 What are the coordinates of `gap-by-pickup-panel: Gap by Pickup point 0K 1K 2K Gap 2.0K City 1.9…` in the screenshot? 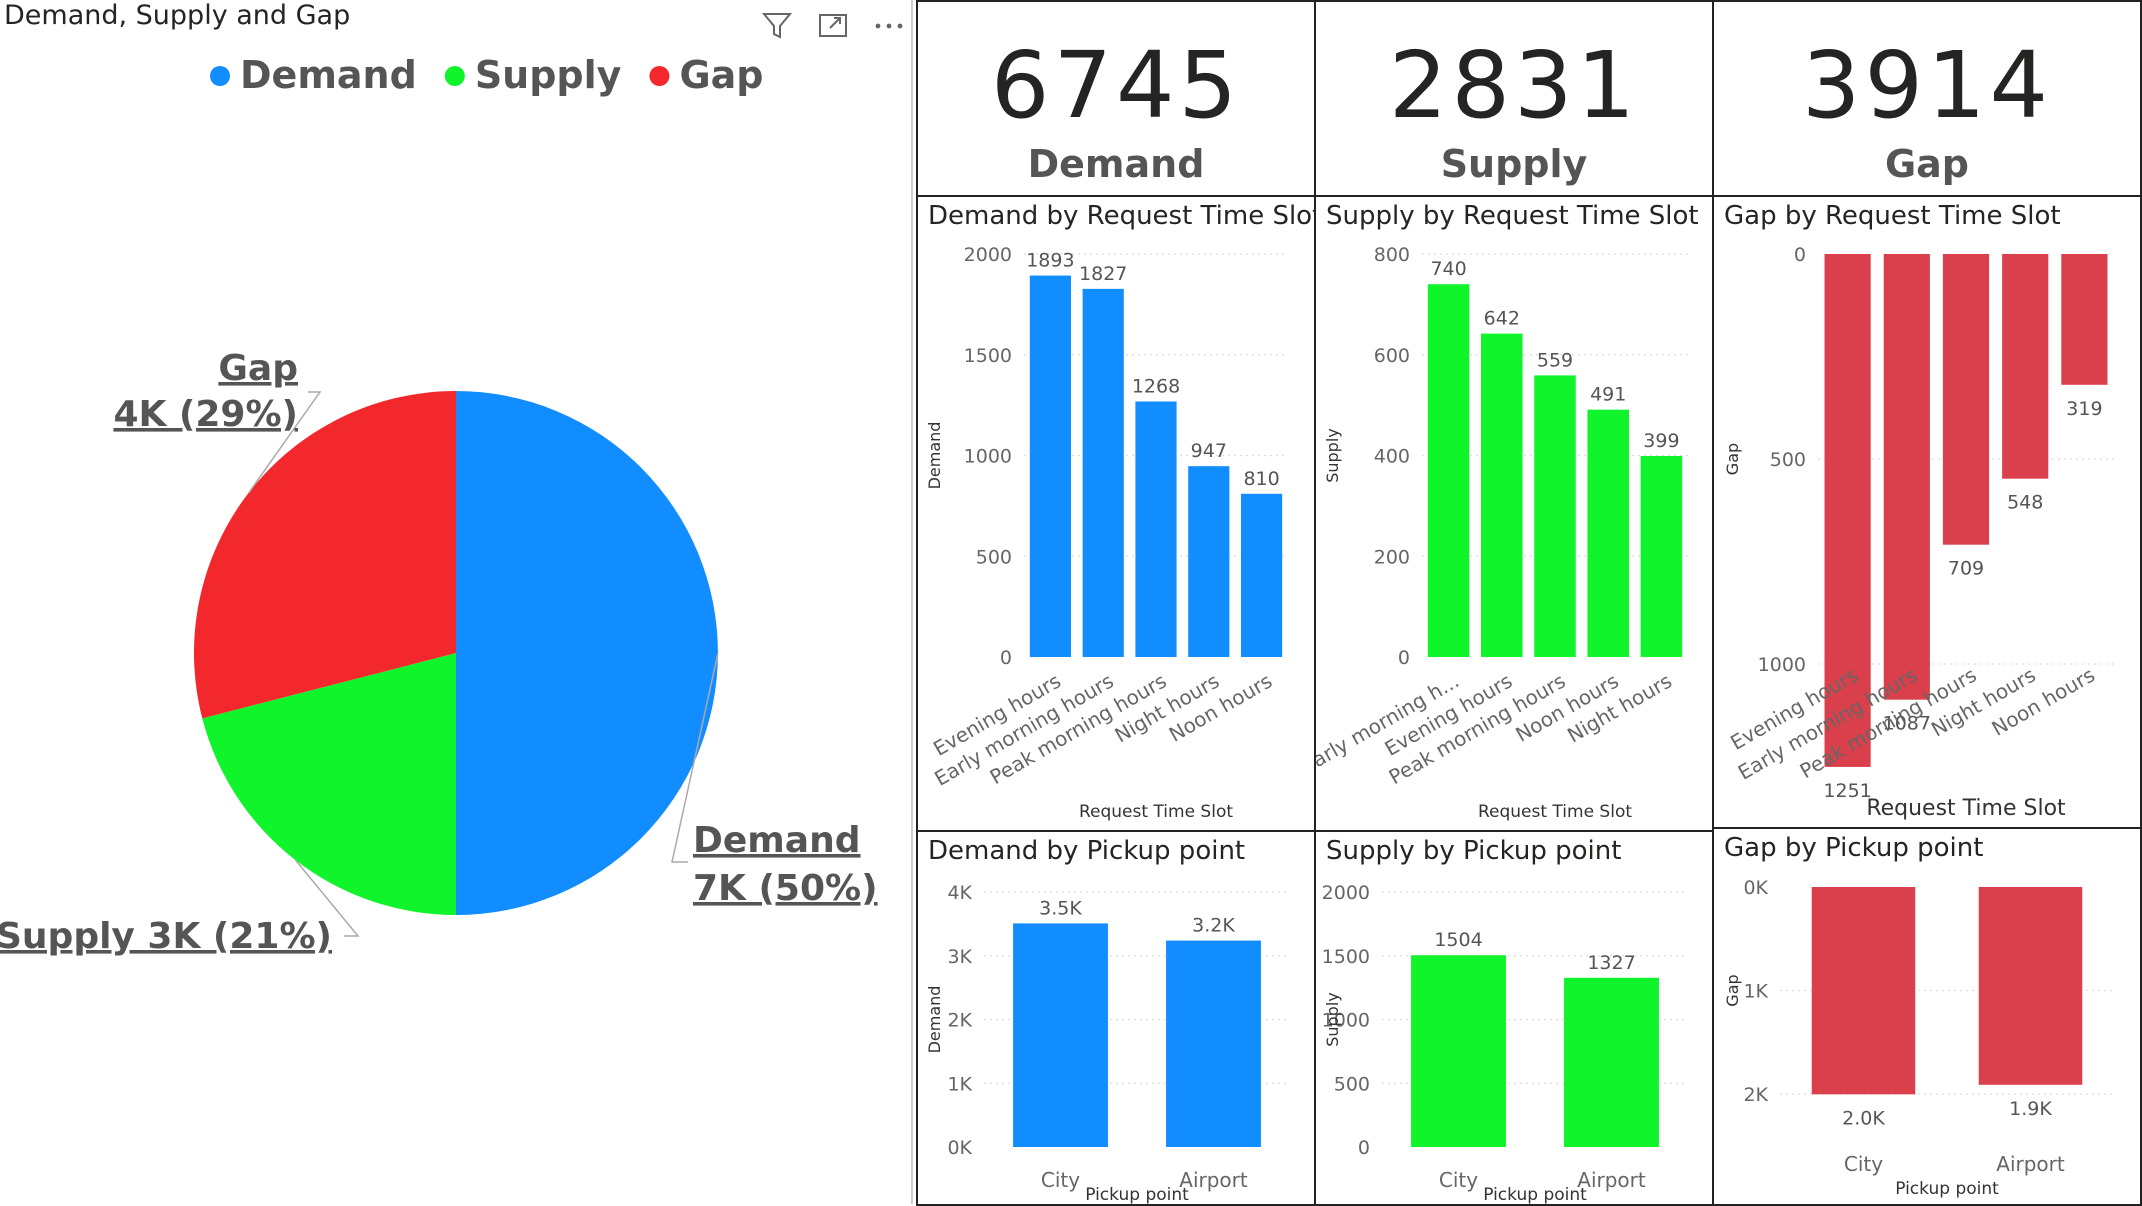 It's located at (1927, 1016).